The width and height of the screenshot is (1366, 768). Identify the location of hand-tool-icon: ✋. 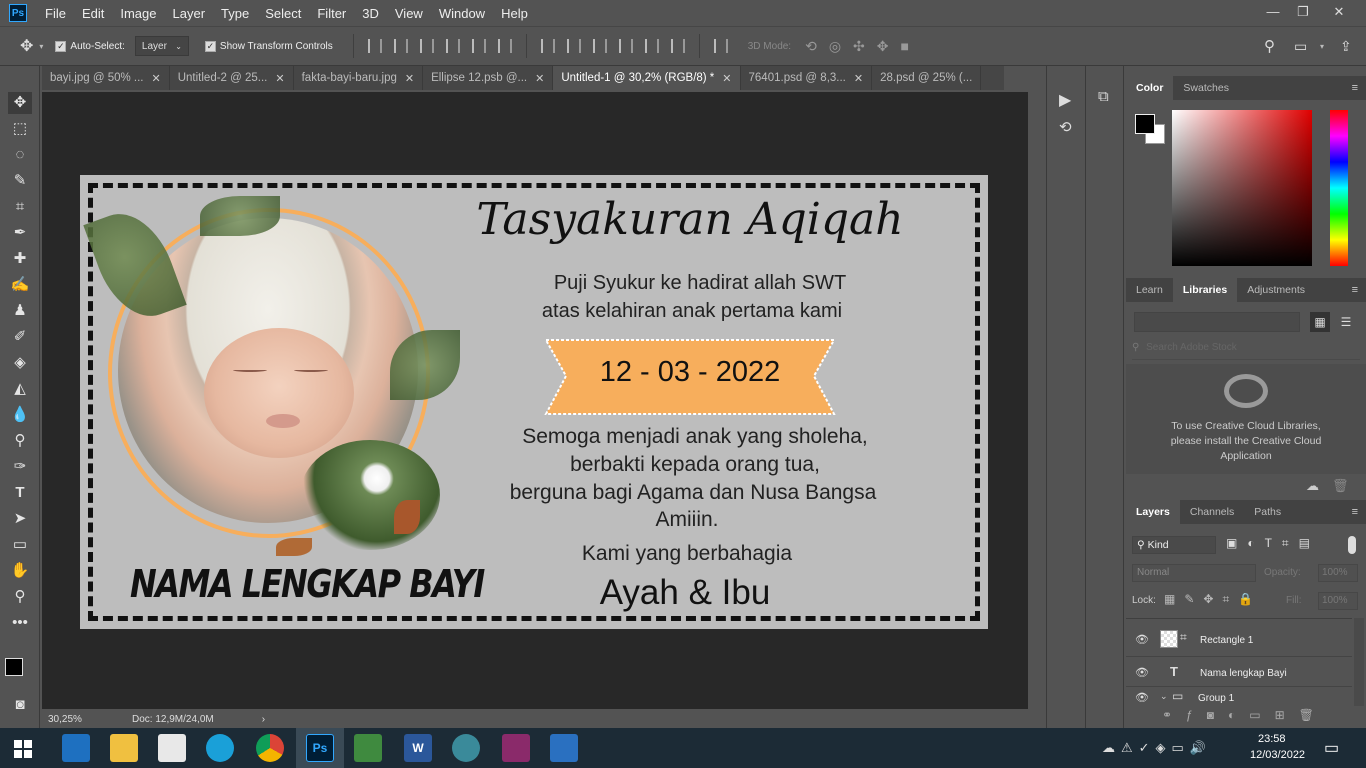
(20, 571).